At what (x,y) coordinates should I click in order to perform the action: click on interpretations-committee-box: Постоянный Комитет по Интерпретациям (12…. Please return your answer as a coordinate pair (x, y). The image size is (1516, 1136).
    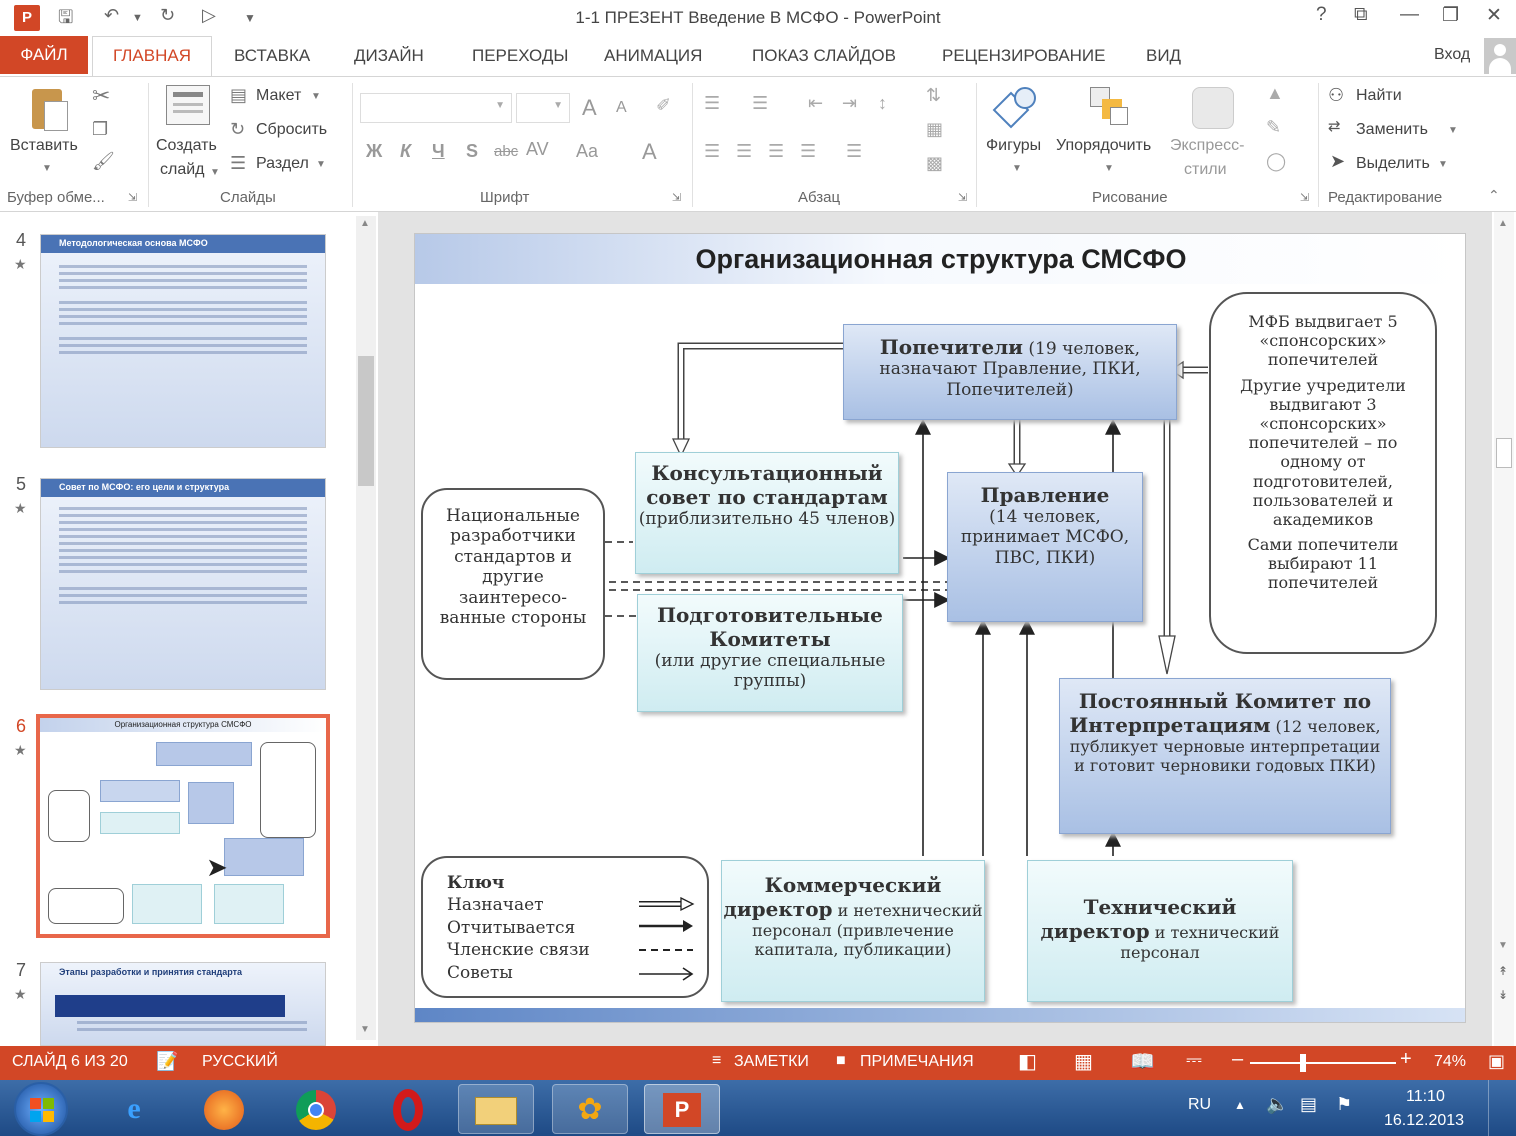
    Looking at the image, I should click on (1225, 756).